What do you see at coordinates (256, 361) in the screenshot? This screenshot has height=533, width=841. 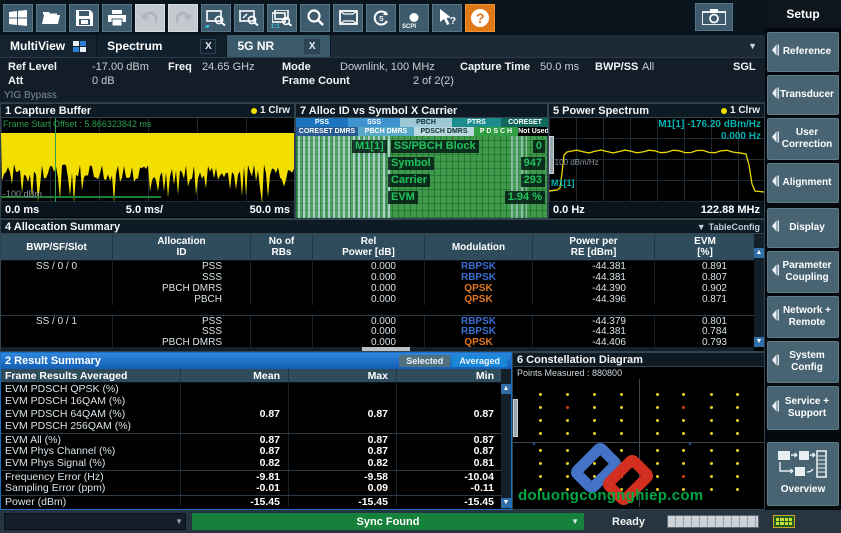 I see `result-summary-title-bar: 2 Result Summary Selected Averaged` at bounding box center [256, 361].